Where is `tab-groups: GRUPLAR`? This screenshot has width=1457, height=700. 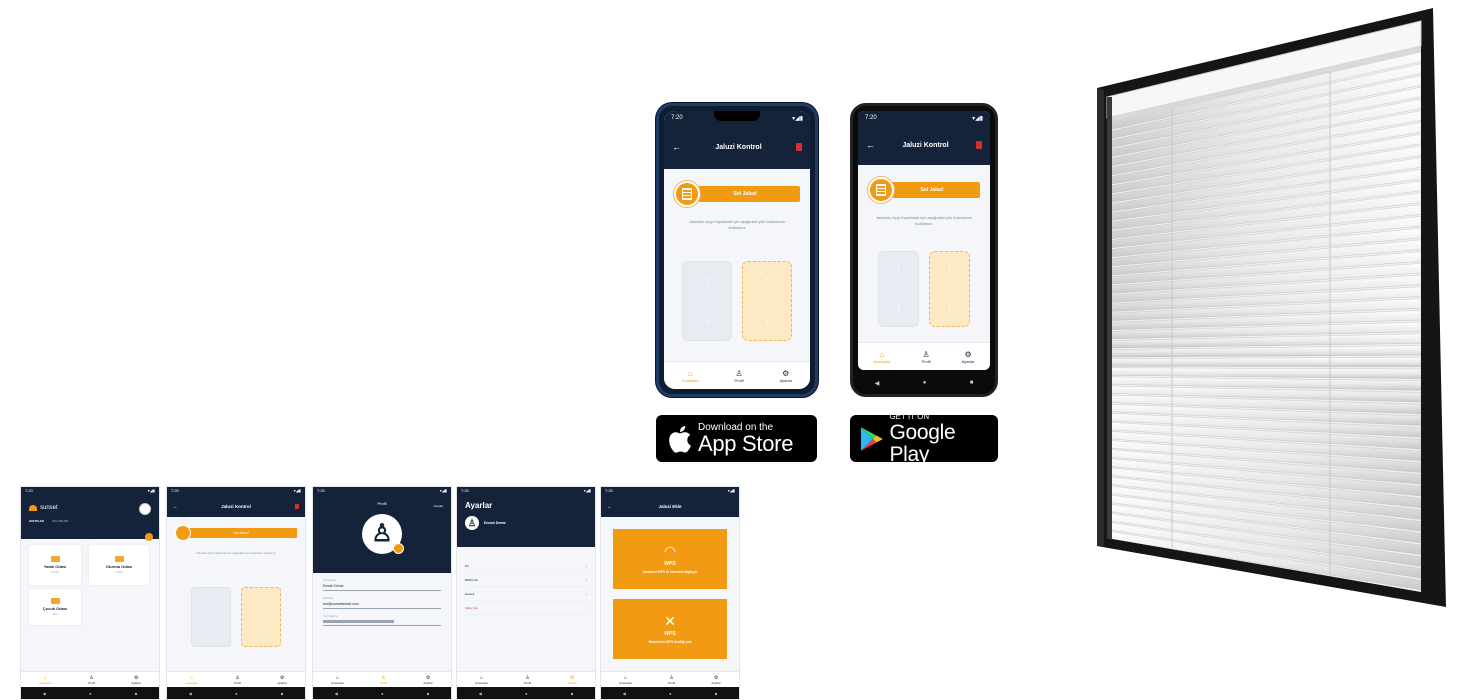 tab-groups: GRUPLAR is located at coordinates (36, 521).